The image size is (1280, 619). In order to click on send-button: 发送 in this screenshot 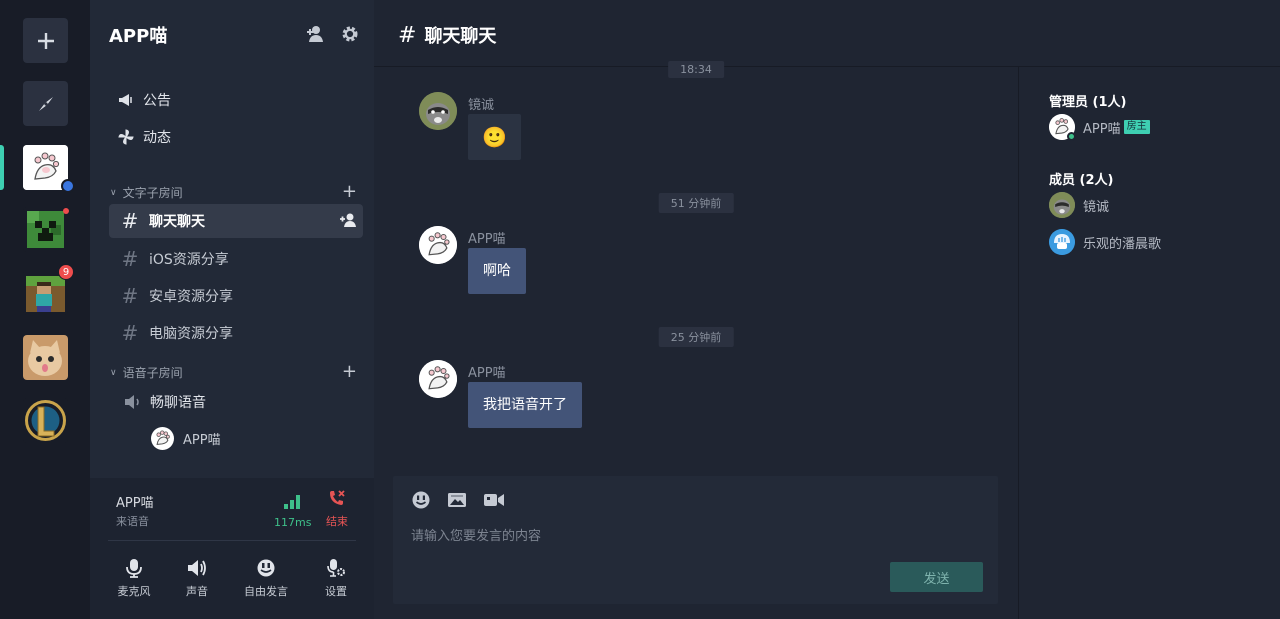, I will do `click(936, 577)`.